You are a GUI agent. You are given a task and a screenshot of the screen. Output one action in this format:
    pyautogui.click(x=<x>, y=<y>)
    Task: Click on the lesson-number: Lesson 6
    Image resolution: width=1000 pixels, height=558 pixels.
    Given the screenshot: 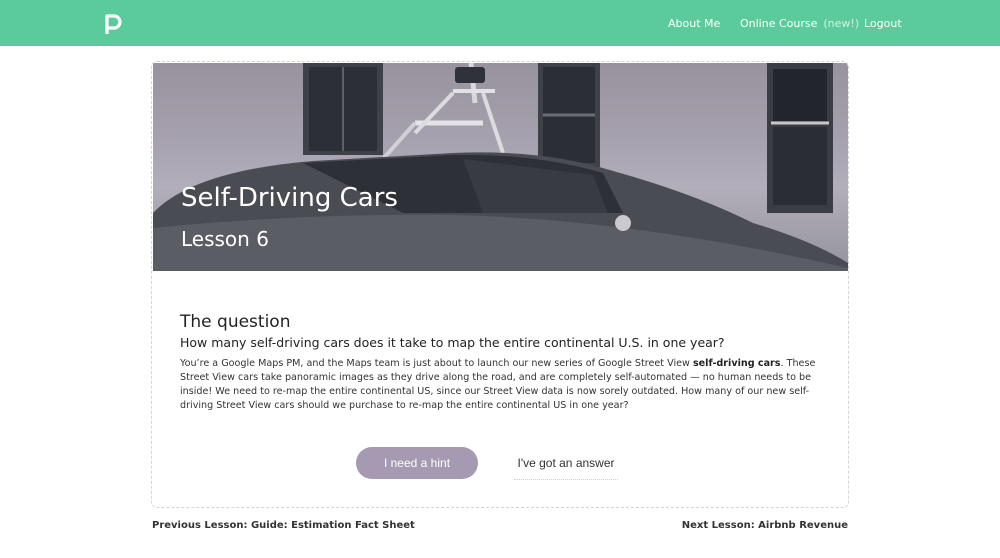 What is the action you would take?
    pyautogui.click(x=225, y=239)
    